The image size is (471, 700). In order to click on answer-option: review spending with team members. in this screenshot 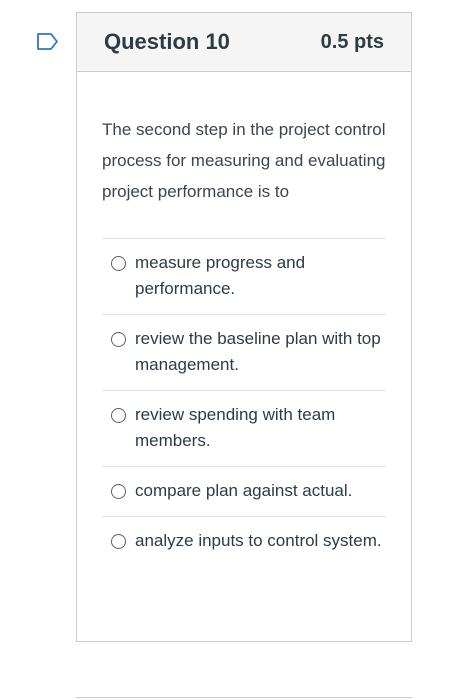, I will do `click(244, 429)`.